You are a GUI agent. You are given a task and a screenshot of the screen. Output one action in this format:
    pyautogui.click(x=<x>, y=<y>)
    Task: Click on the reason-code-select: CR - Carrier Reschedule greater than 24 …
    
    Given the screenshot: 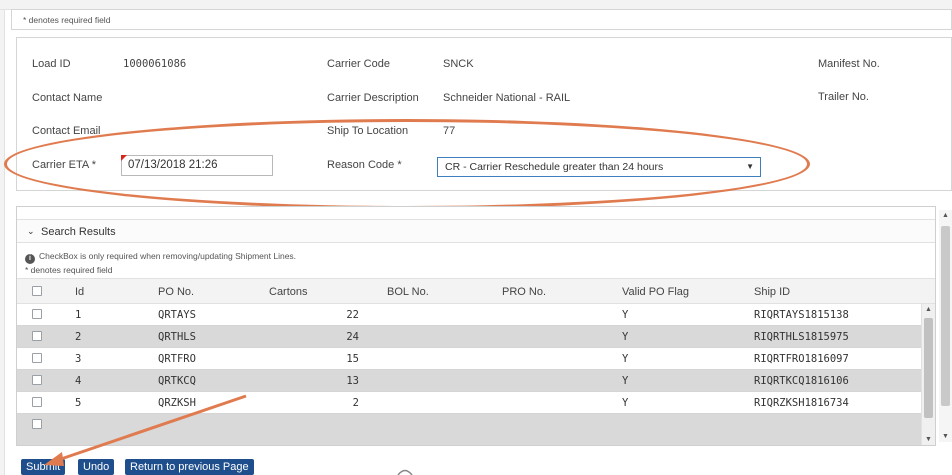 What is the action you would take?
    pyautogui.click(x=599, y=167)
    